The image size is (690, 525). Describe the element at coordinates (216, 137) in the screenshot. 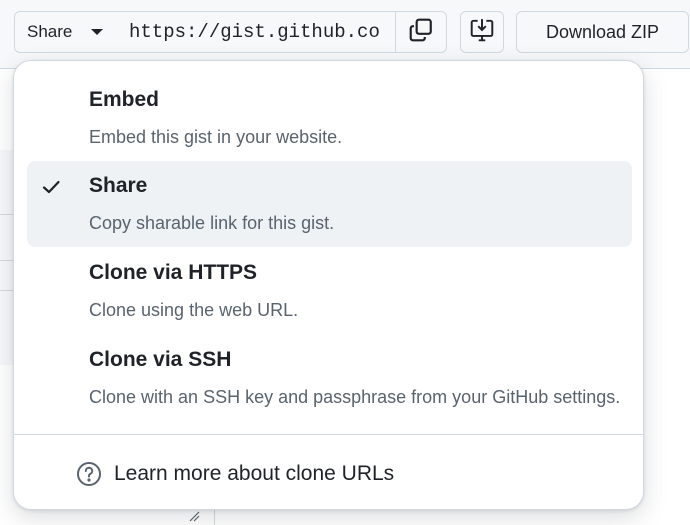

I see `menu-item-description: Embed this gist in your website.` at that location.